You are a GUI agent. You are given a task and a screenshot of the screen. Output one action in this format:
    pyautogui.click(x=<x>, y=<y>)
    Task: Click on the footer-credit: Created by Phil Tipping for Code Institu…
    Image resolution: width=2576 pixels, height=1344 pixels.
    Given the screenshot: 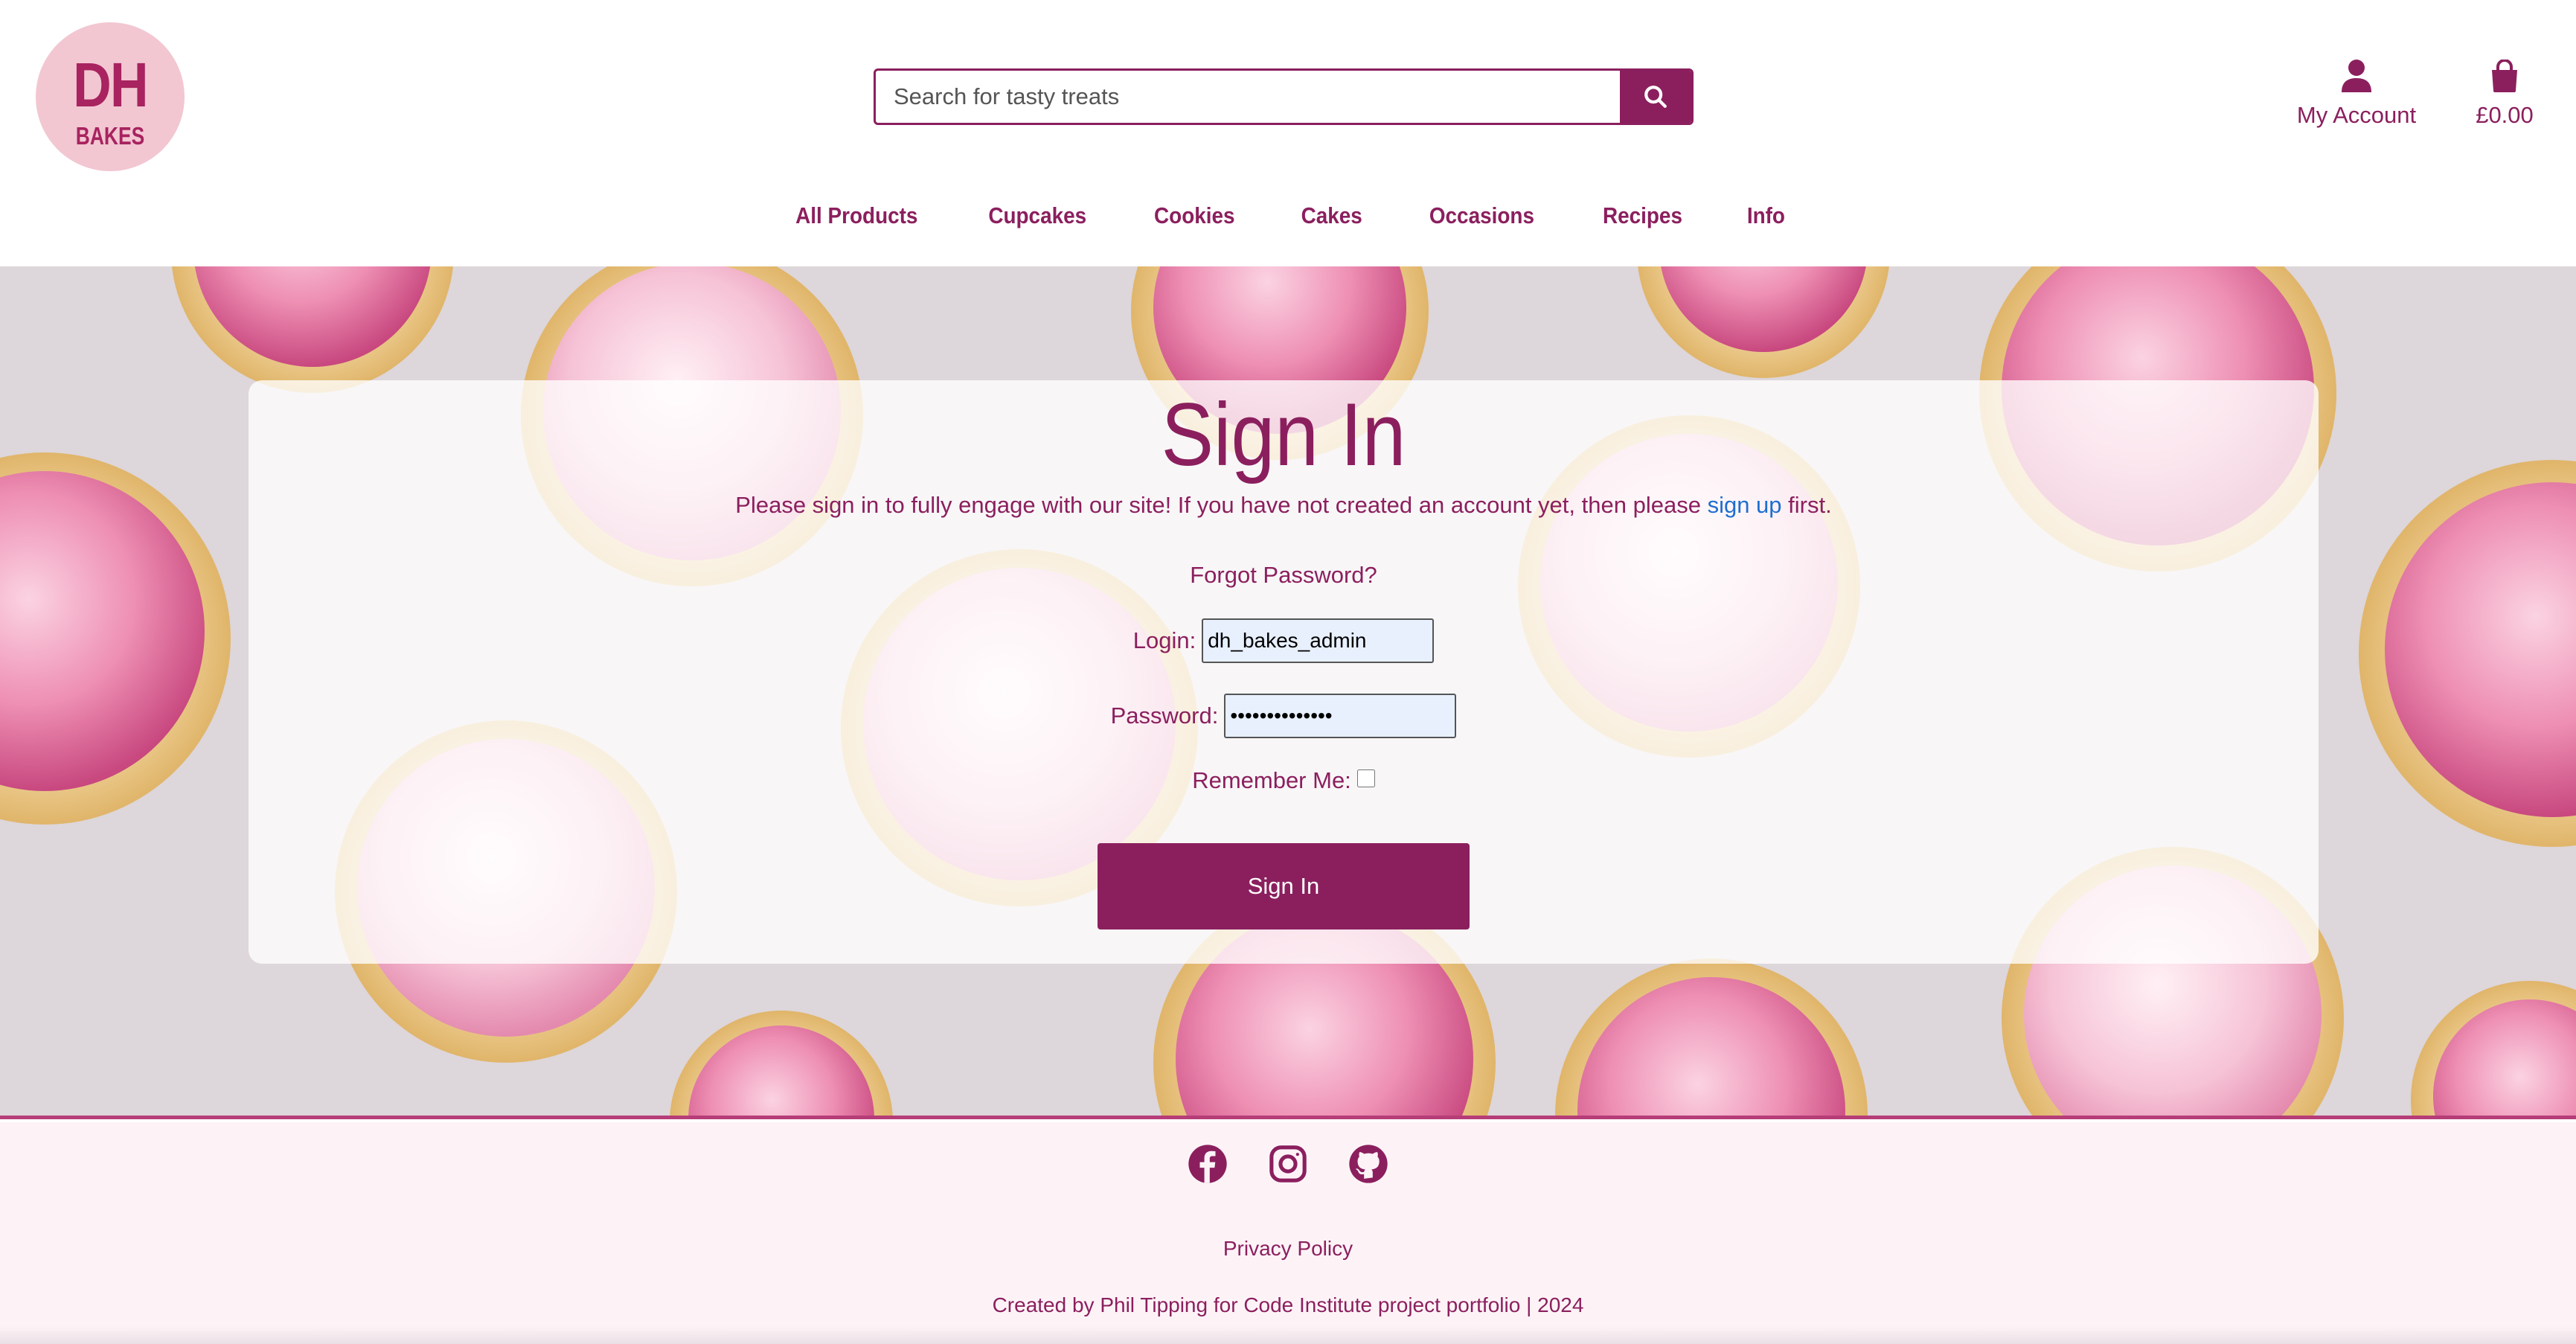 What is the action you would take?
    pyautogui.click(x=1288, y=1304)
    